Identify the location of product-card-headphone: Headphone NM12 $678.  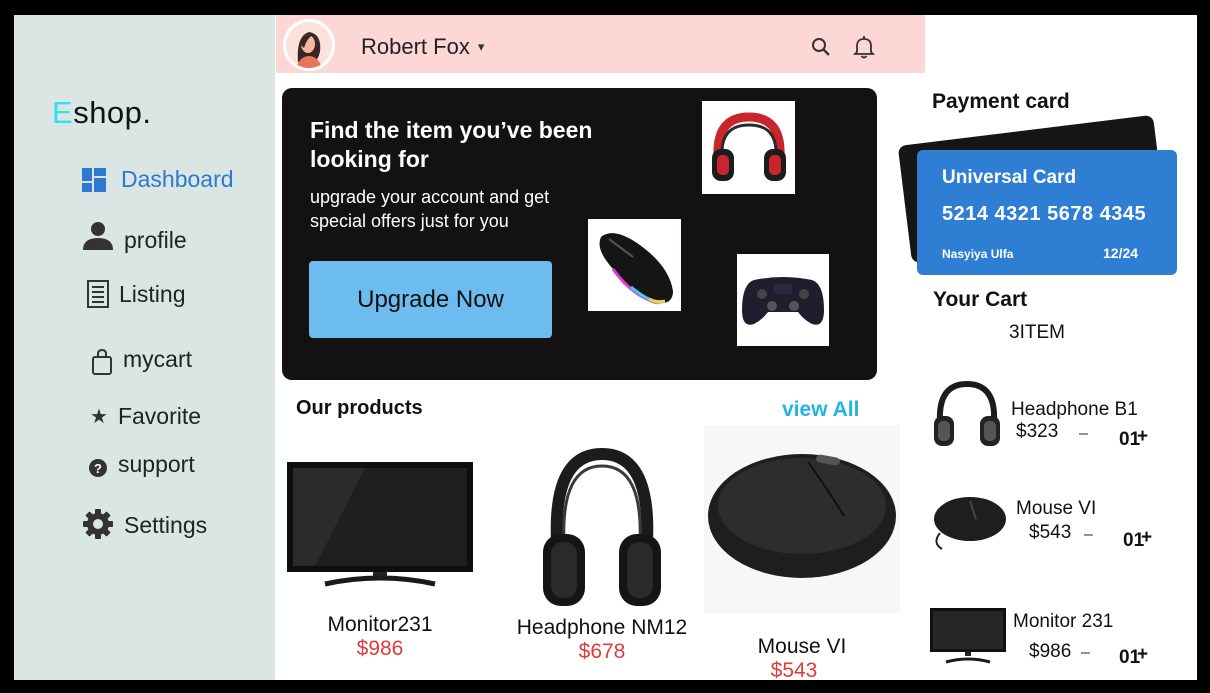
(602, 554).